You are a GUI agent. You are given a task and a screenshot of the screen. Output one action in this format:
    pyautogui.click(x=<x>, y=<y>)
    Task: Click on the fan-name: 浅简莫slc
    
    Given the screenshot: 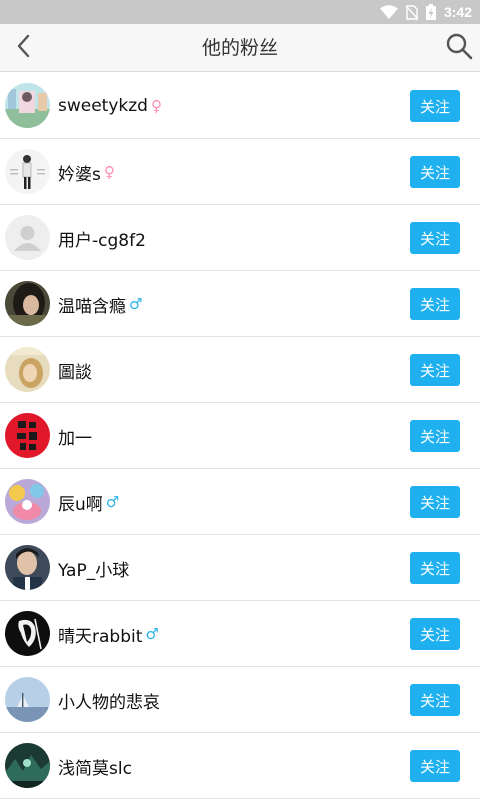 What is the action you would take?
    pyautogui.click(x=95, y=768)
    